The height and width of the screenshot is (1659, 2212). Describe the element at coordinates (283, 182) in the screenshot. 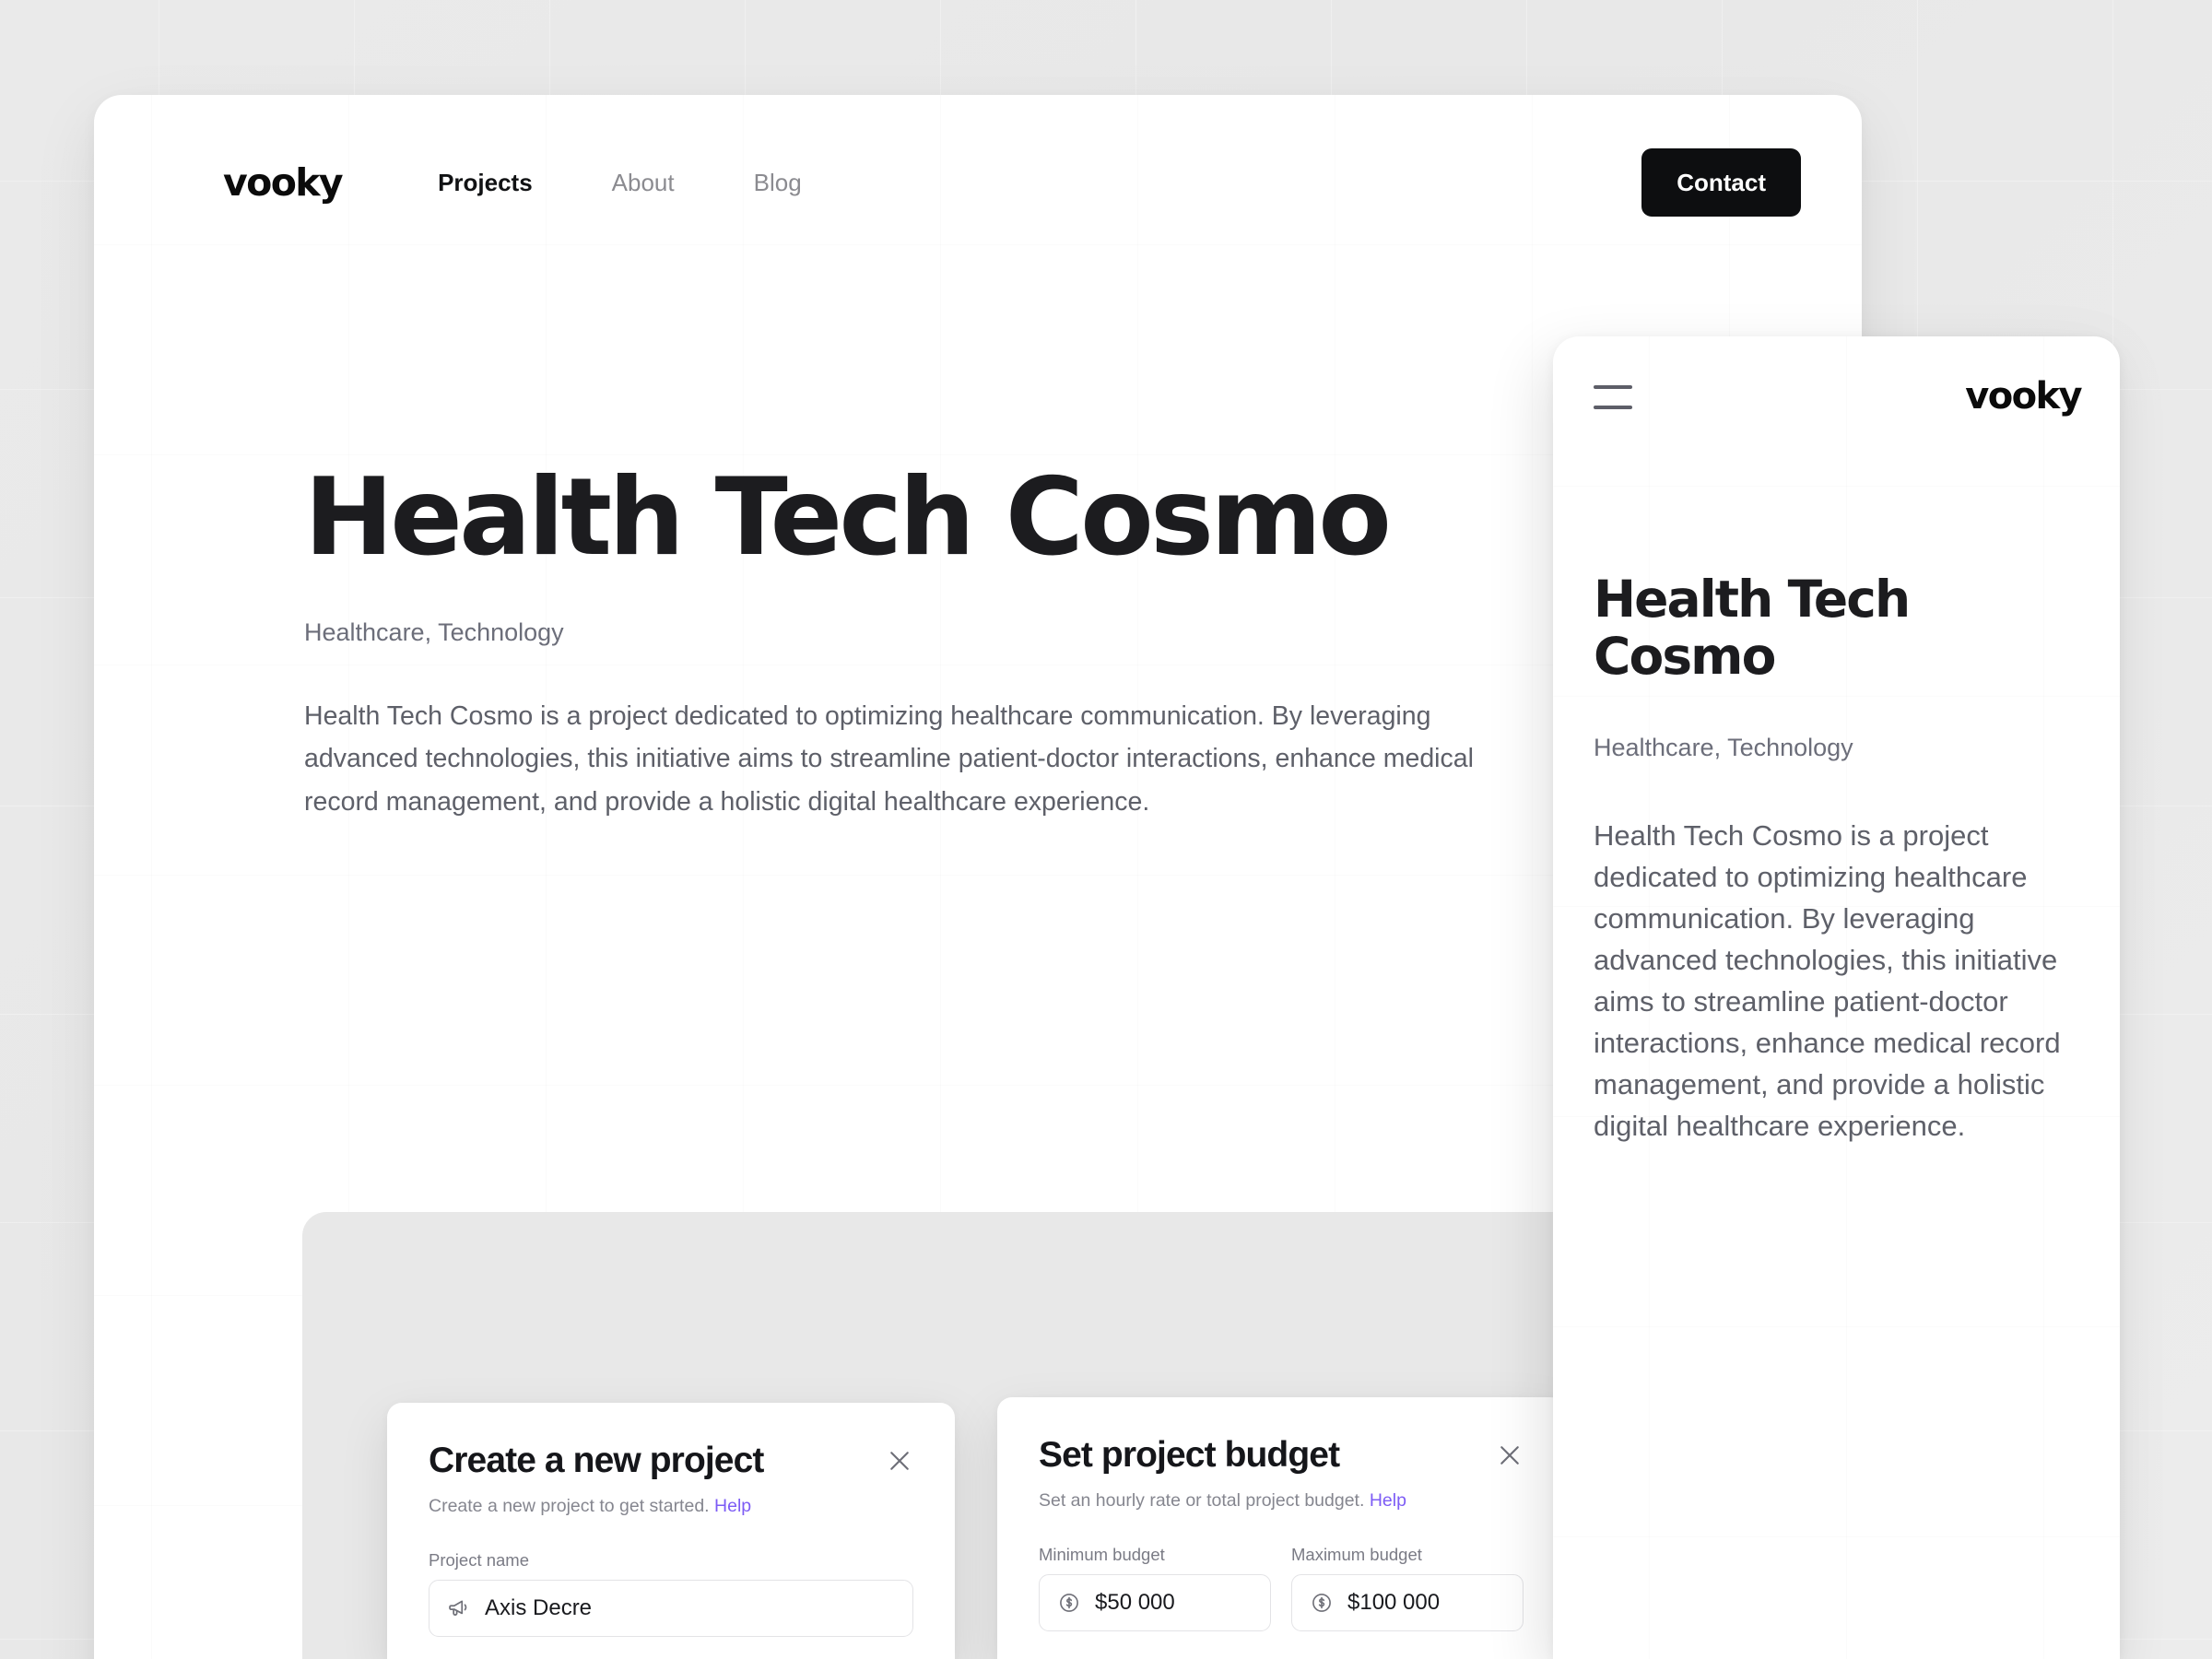

I see `brand-logo: vooky` at that location.